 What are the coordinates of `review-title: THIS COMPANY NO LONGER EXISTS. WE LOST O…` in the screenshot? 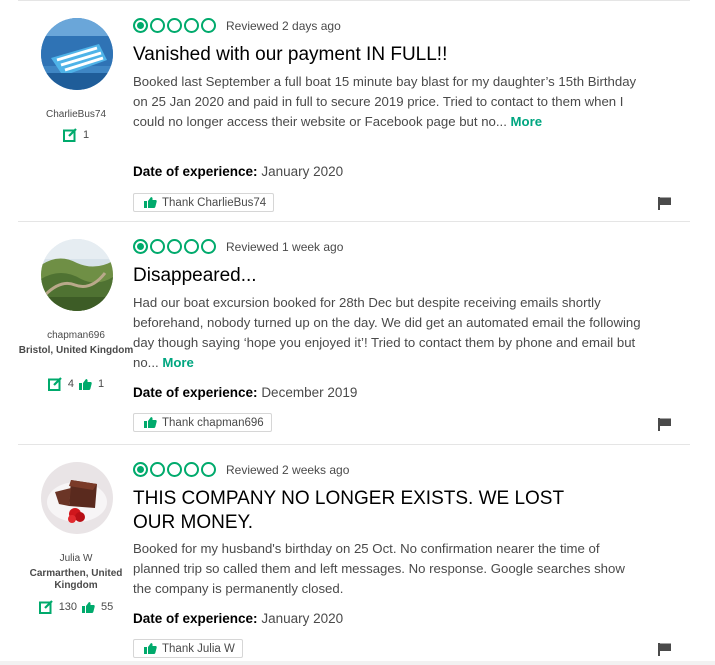 It's located at (368, 511).